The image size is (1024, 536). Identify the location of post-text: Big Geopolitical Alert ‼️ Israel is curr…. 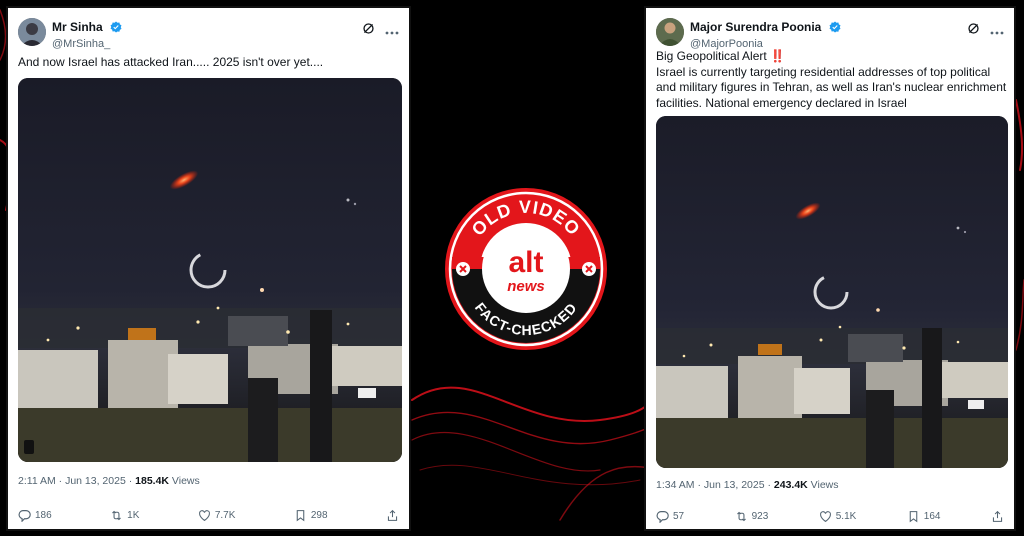
(832, 80).